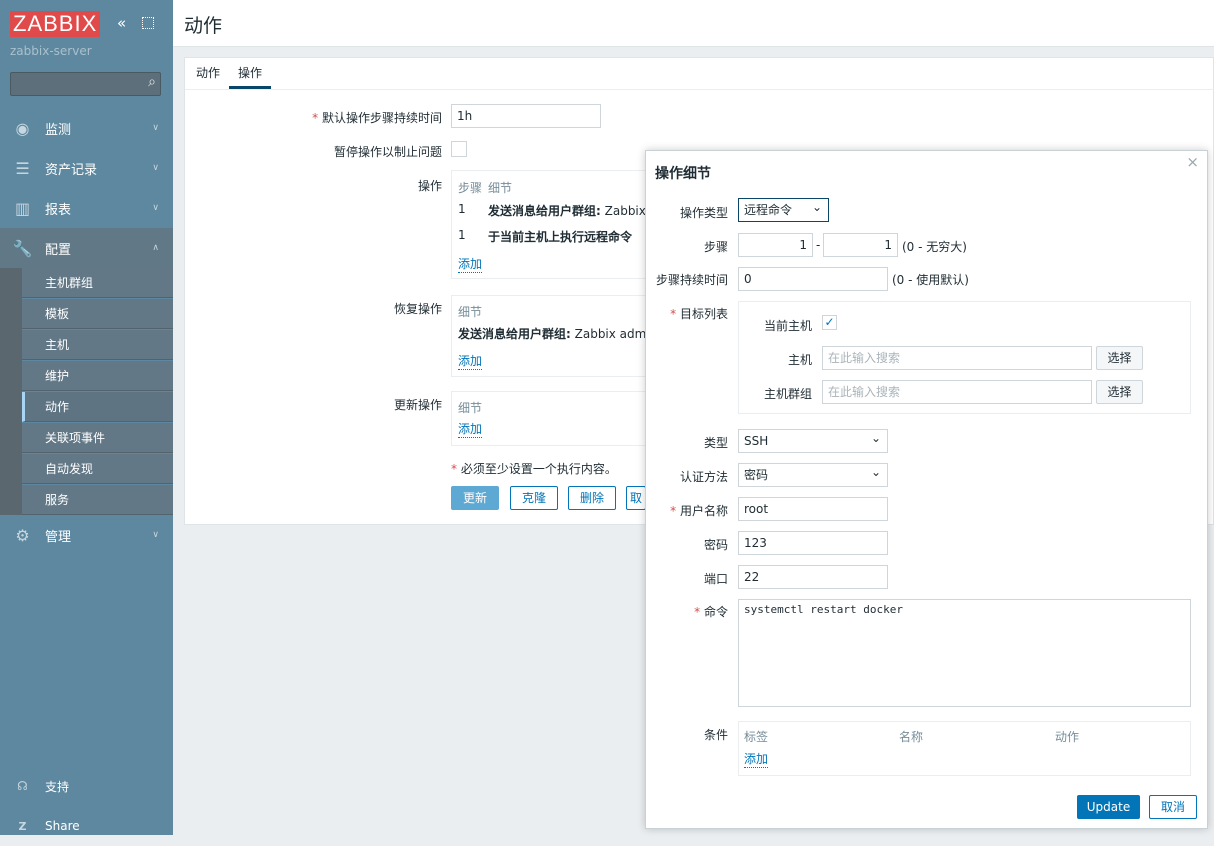  What do you see at coordinates (636, 498) in the screenshot?
I see `cancel-button: 取` at bounding box center [636, 498].